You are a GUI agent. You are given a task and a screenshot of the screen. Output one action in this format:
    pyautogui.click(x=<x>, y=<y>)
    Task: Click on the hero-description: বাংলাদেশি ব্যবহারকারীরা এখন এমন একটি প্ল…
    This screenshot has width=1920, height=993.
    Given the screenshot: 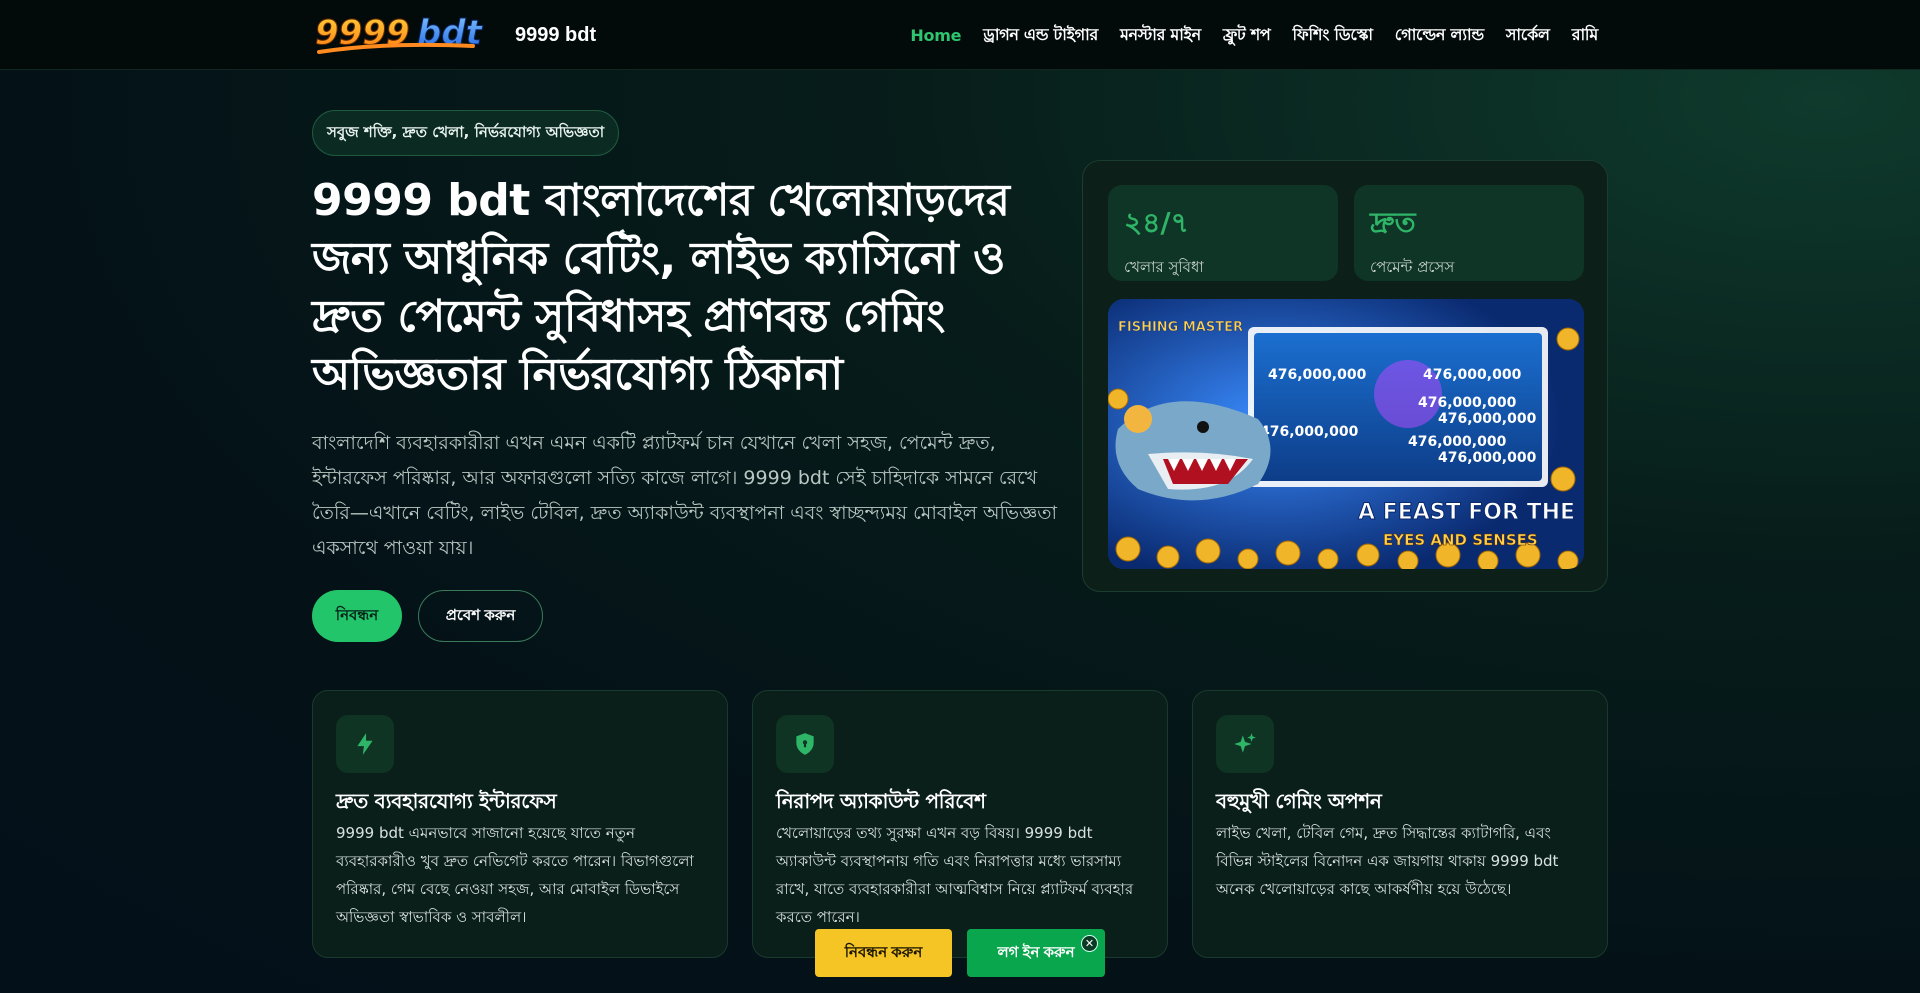 What is the action you would take?
    pyautogui.click(x=685, y=495)
    